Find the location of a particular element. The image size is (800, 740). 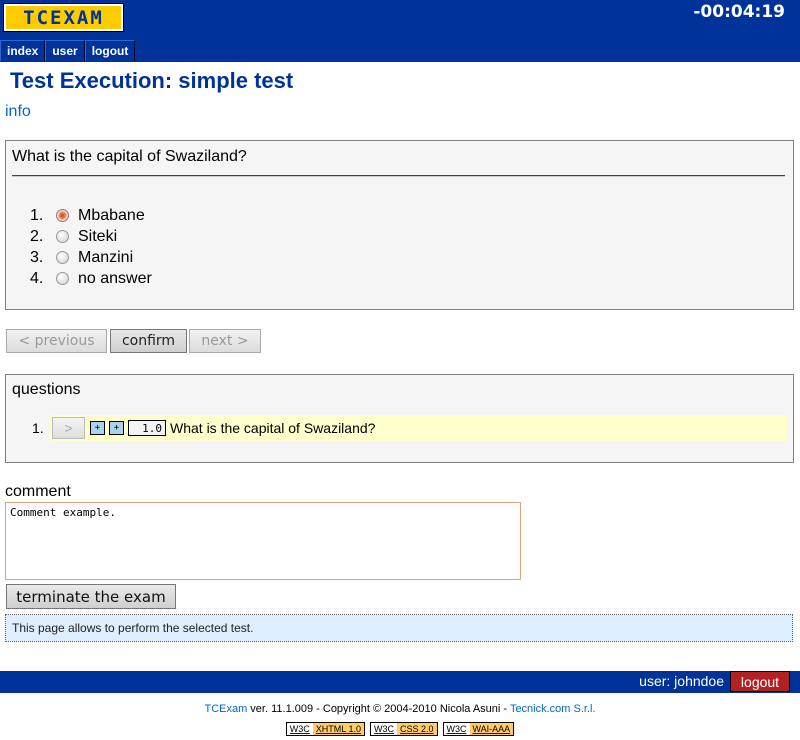

tcexam-link: TCExam is located at coordinates (225, 709).